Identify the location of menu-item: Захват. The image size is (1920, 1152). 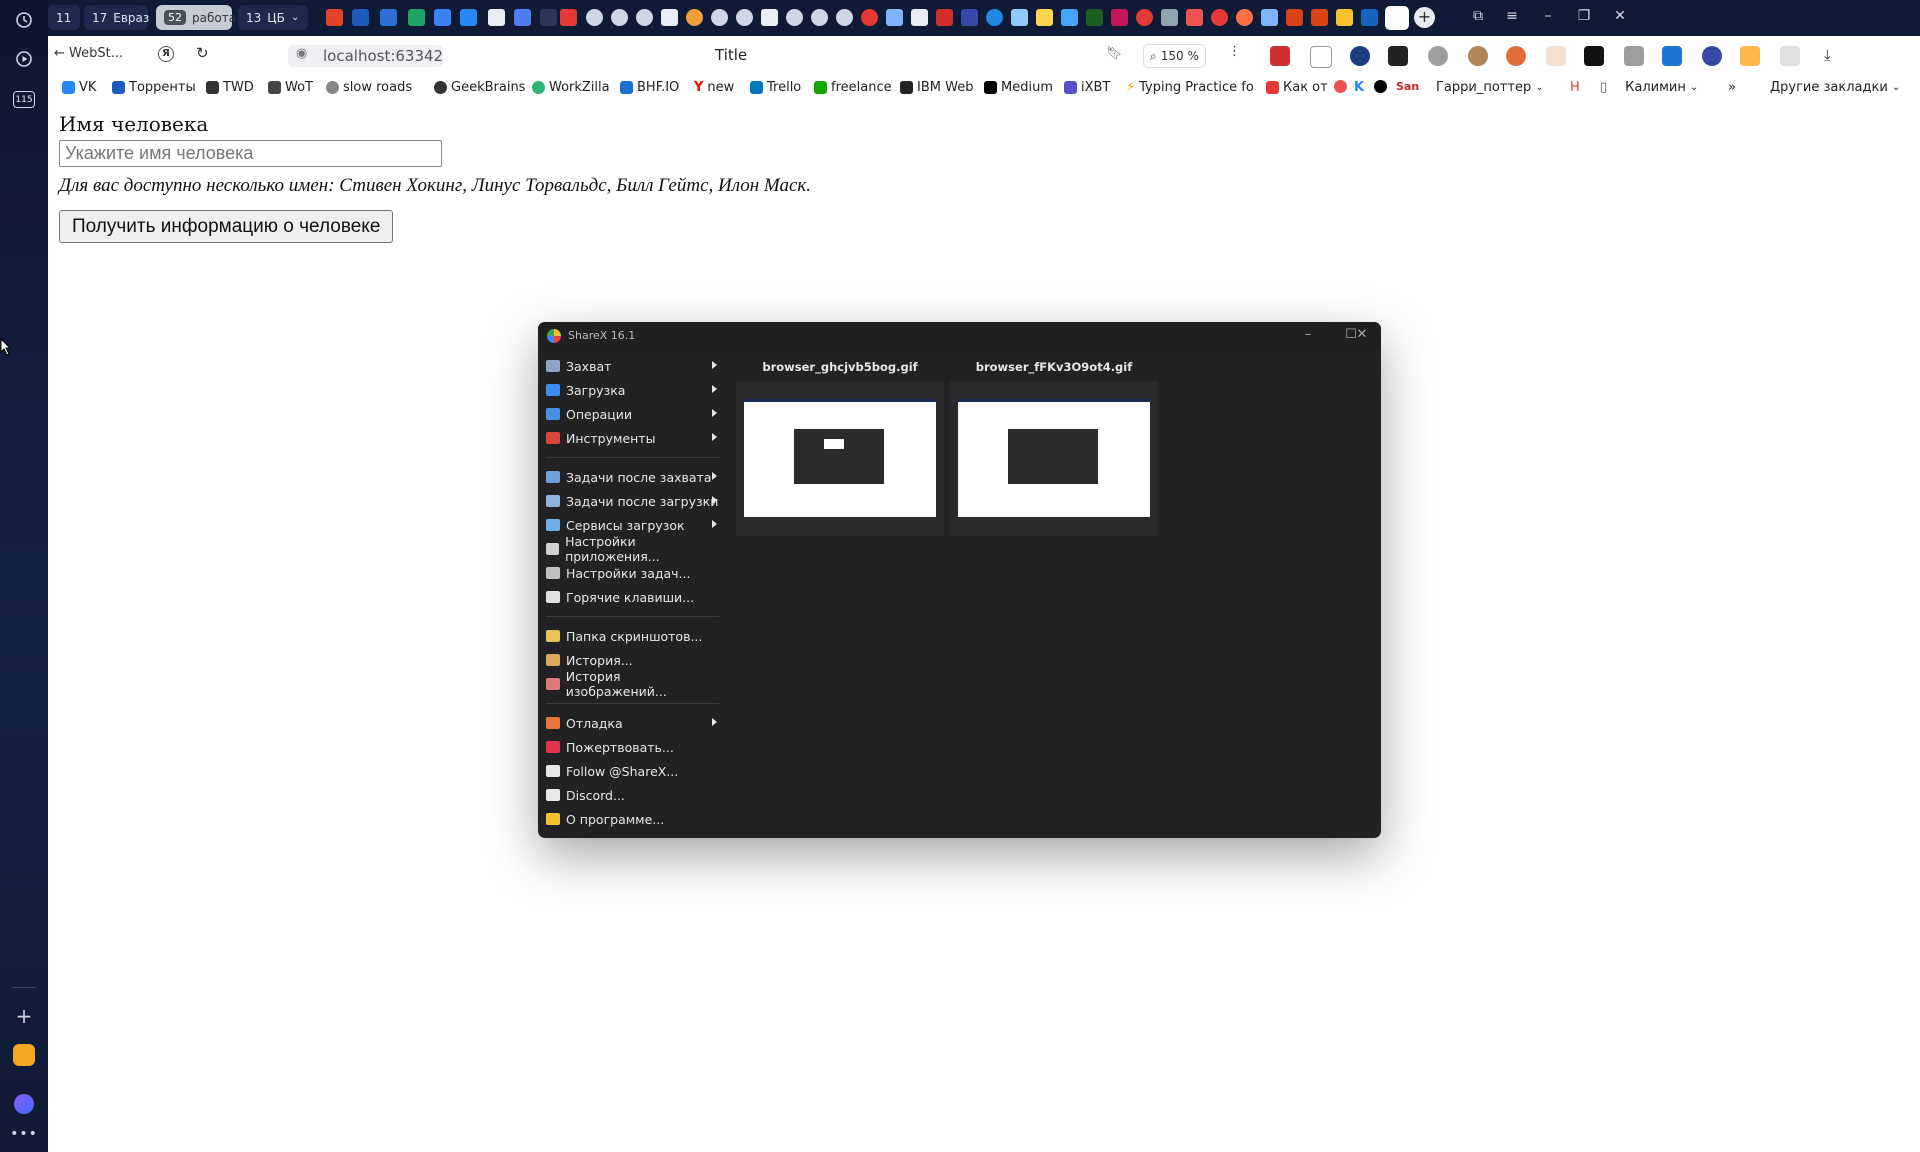
(630, 366).